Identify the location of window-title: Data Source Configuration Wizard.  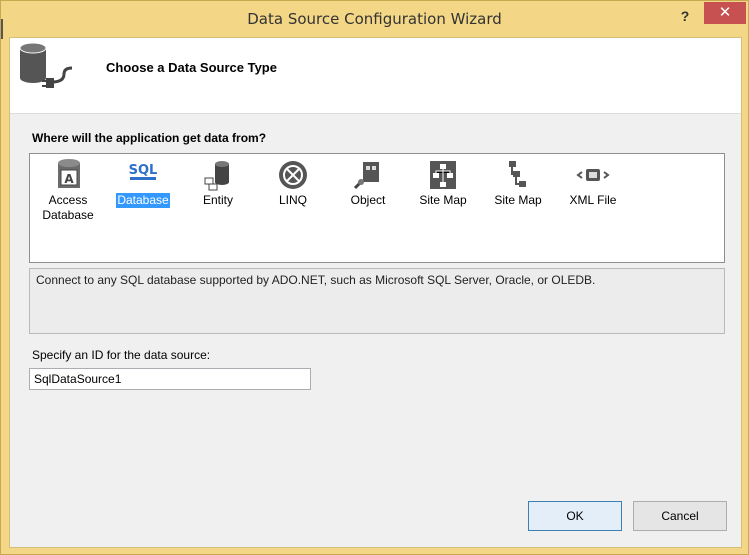
(374, 19).